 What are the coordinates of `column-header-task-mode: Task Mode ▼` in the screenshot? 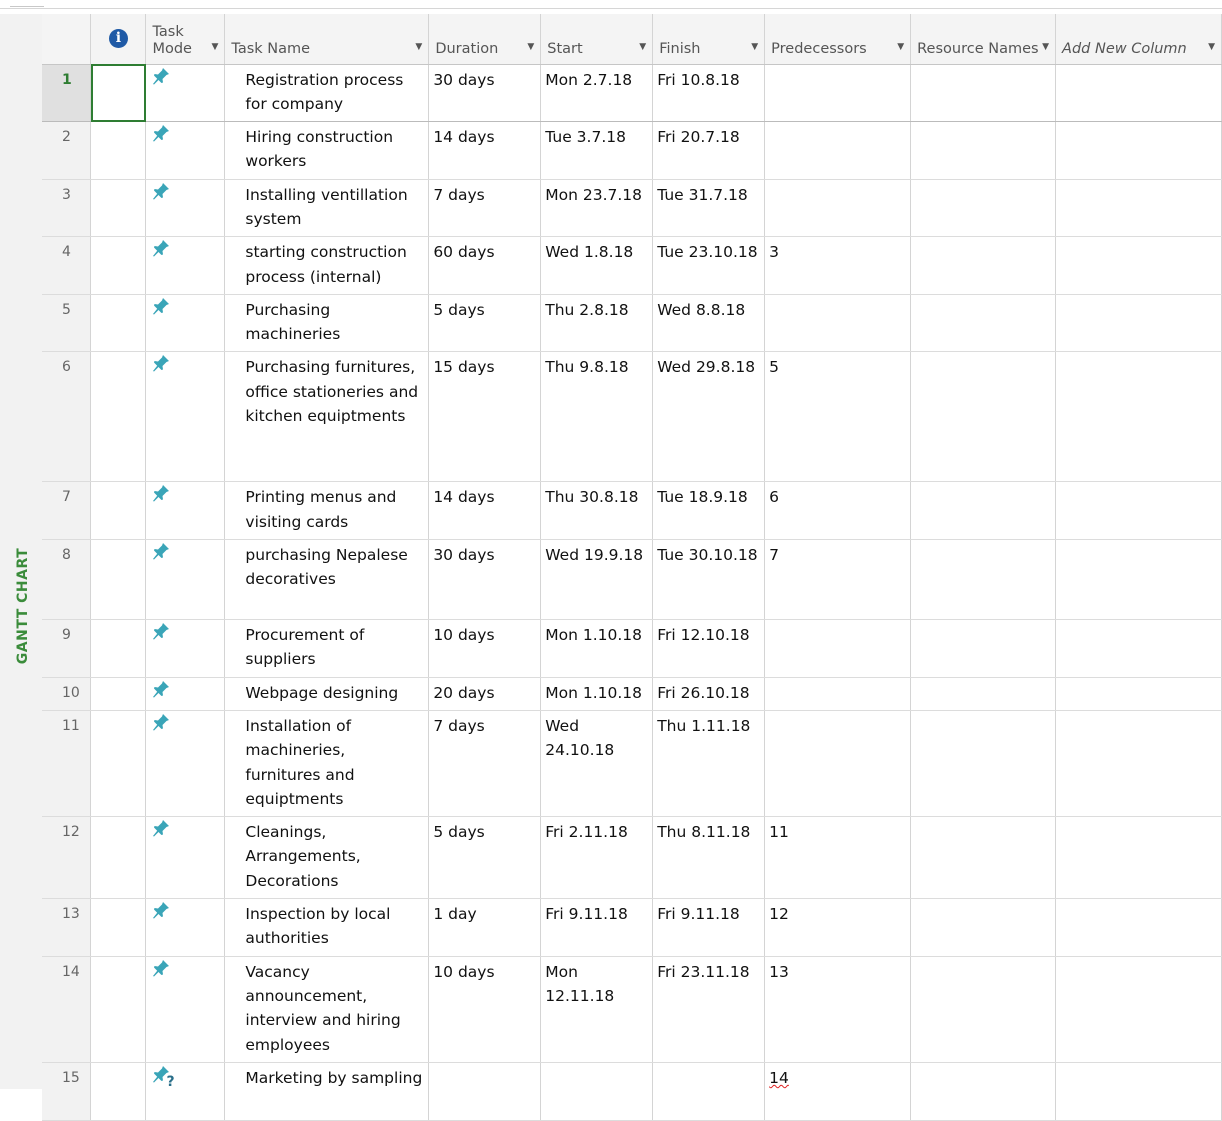 It's located at (185, 39).